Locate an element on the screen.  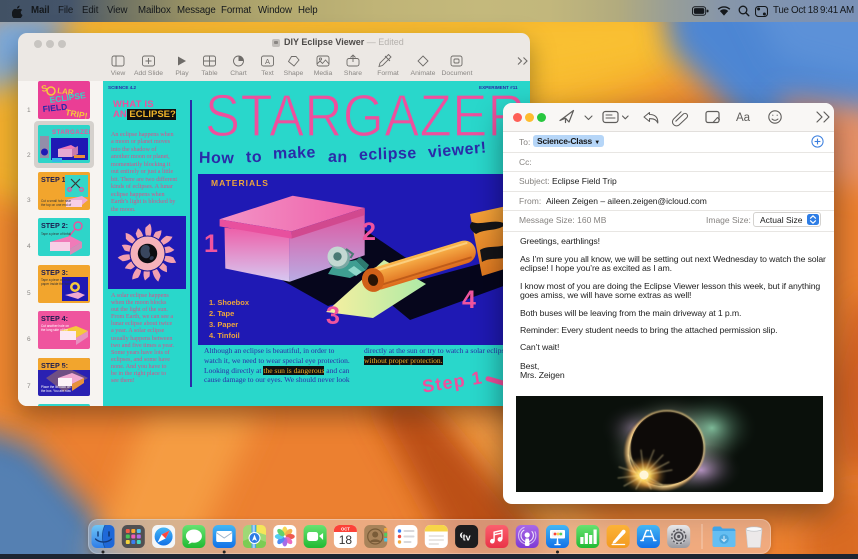
svg-text: the box. You are now is located at coordinates (56, 391).